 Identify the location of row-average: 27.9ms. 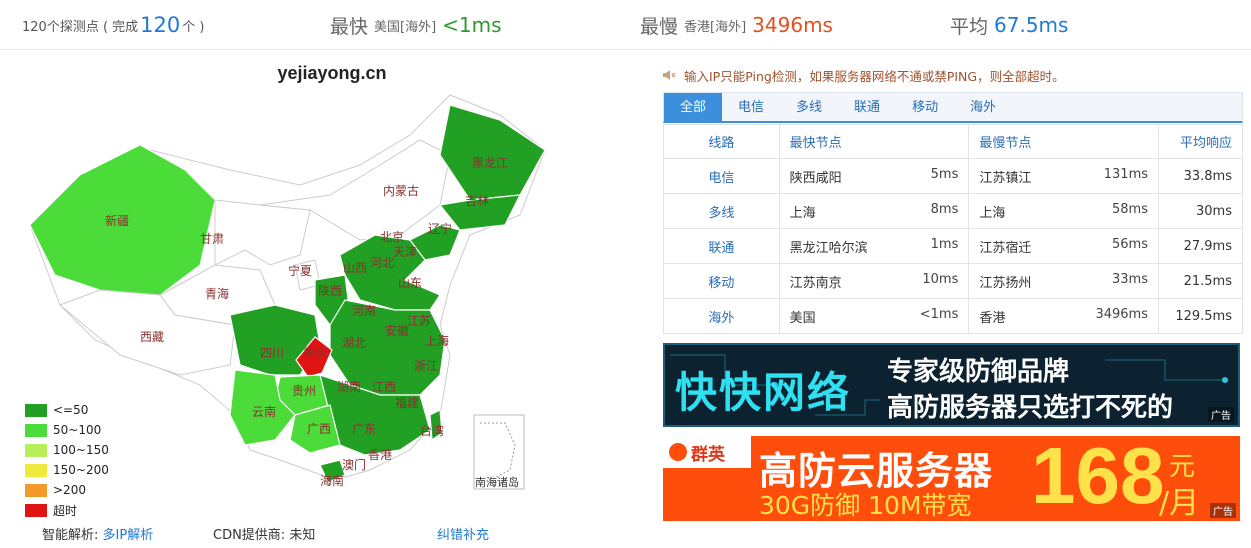
(1200, 246).